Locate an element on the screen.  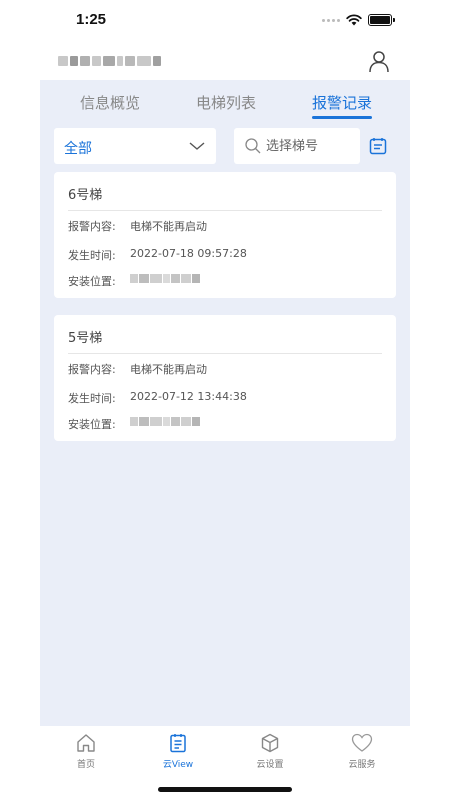
tab-elevator-list: 电梯列表 is located at coordinates (226, 102).